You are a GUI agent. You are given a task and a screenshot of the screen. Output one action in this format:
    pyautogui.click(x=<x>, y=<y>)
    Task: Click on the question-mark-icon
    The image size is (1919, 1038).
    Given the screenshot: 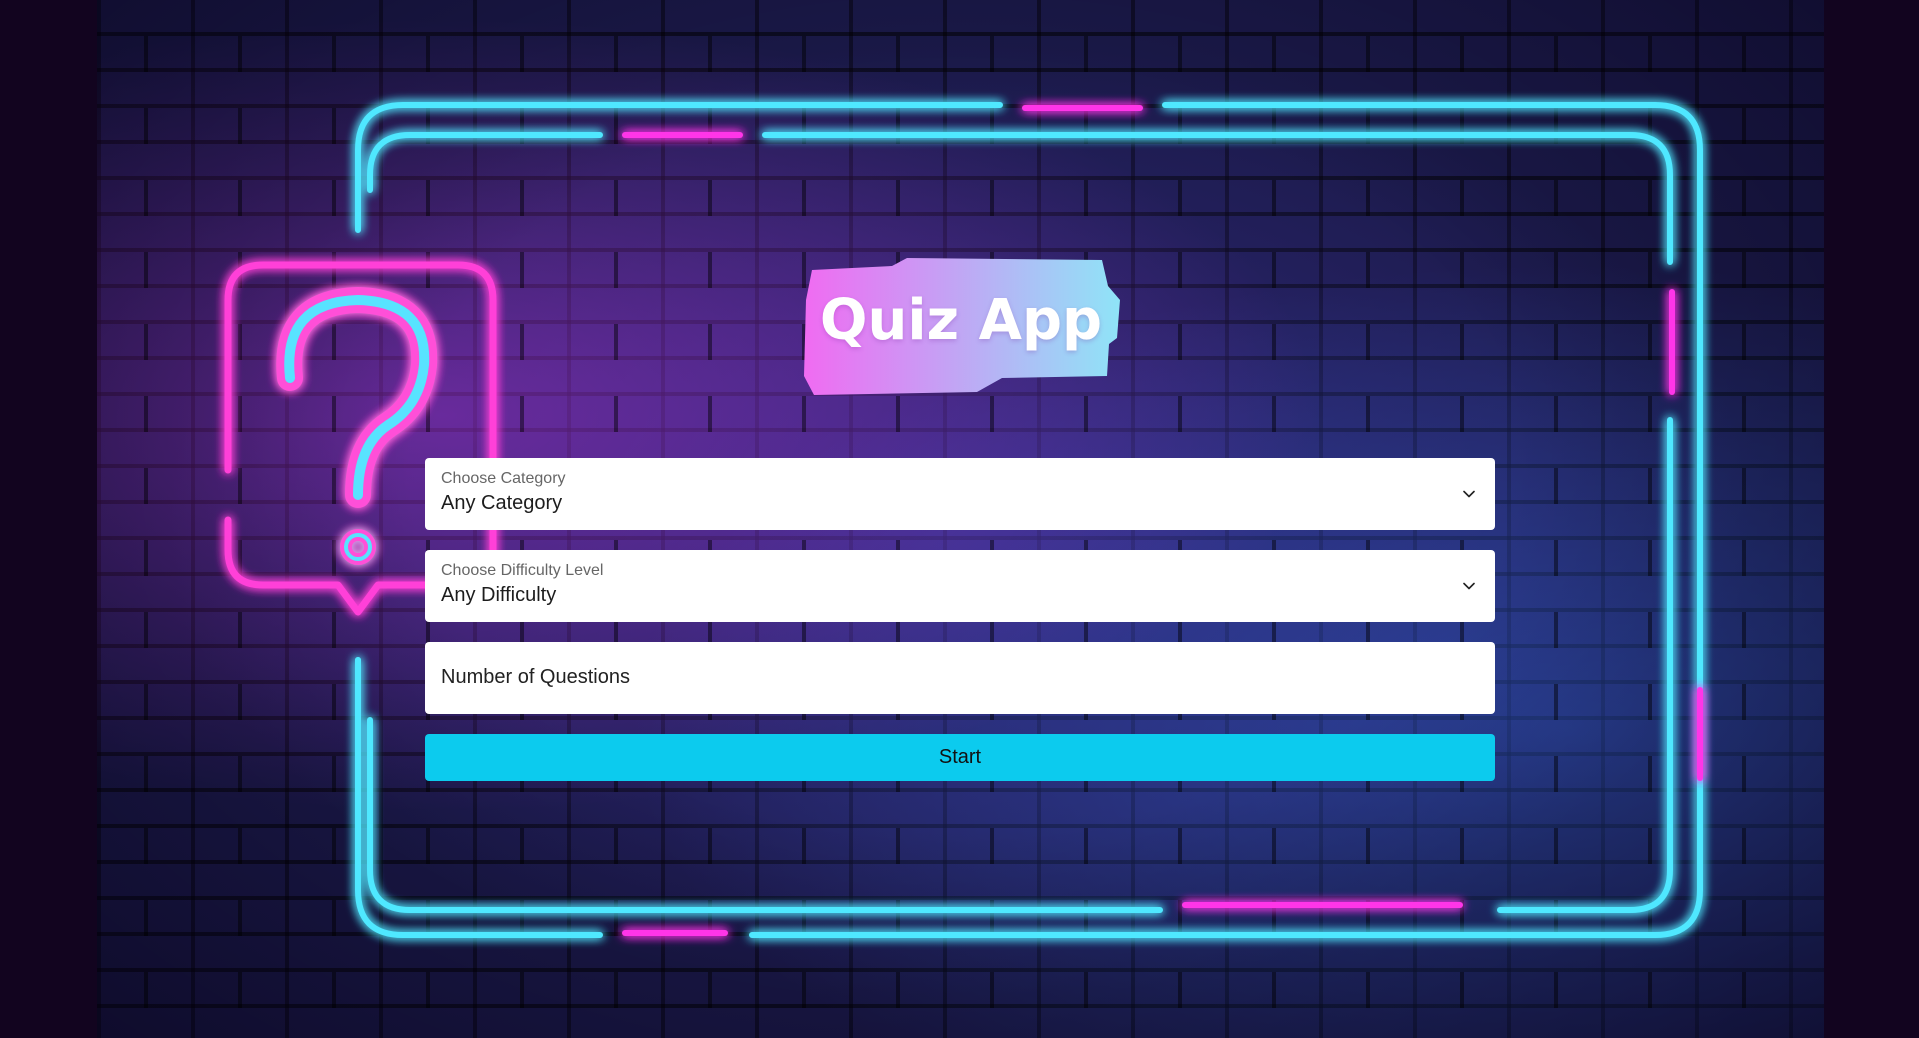 What is the action you would take?
    pyautogui.click(x=357, y=426)
    